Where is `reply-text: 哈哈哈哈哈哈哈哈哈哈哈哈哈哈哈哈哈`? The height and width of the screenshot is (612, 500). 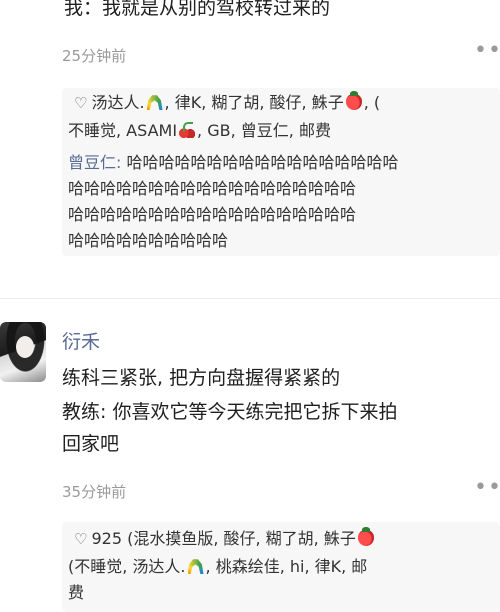
reply-text: 哈哈哈哈哈哈哈哈哈哈哈哈哈哈哈哈哈 is located at coordinates (262, 162).